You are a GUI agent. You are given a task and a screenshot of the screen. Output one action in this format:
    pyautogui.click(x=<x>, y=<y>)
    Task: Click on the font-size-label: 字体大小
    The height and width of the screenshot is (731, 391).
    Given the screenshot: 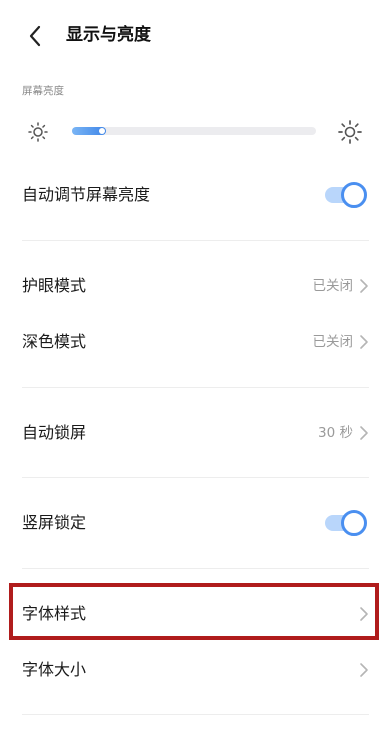 What is the action you would take?
    pyautogui.click(x=54, y=669)
    